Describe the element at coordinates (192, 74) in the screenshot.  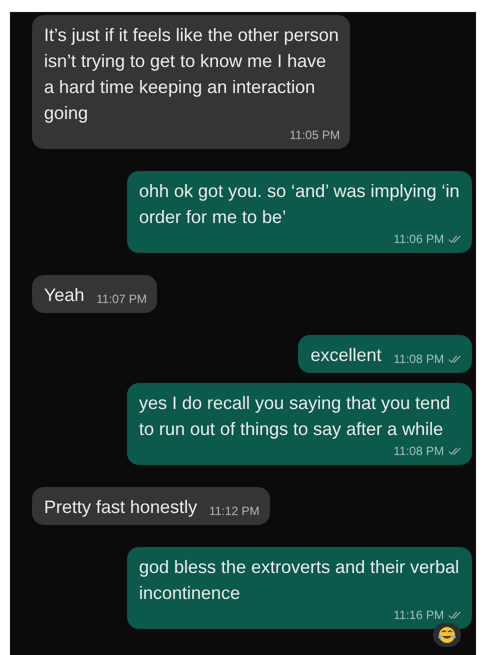
I see `message-text: It’s just if it feels like the other person isn’t trying to get to know me I have a hard time keeping an interaction going` at that location.